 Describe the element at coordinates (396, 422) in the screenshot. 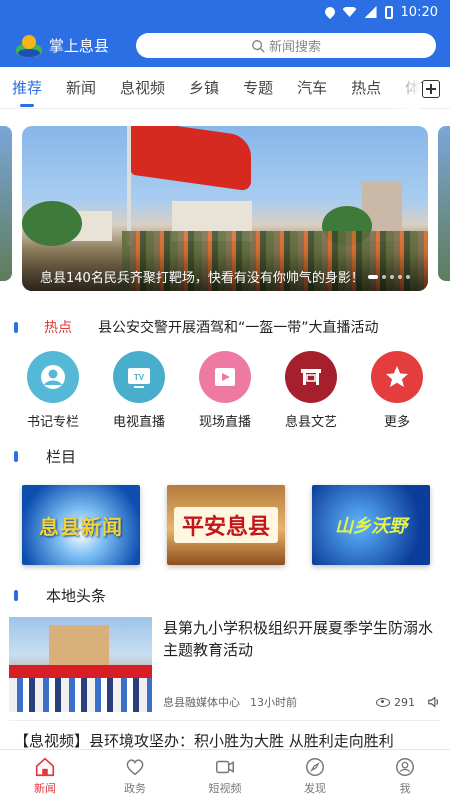

I see `shortcut-label: 更多` at that location.